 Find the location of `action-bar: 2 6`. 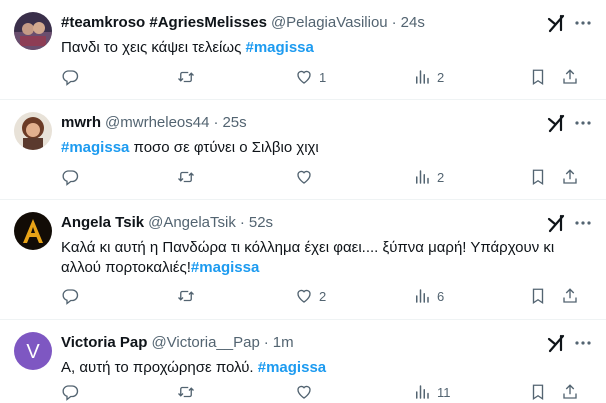

action-bar: 2 6 is located at coordinates (326, 296).